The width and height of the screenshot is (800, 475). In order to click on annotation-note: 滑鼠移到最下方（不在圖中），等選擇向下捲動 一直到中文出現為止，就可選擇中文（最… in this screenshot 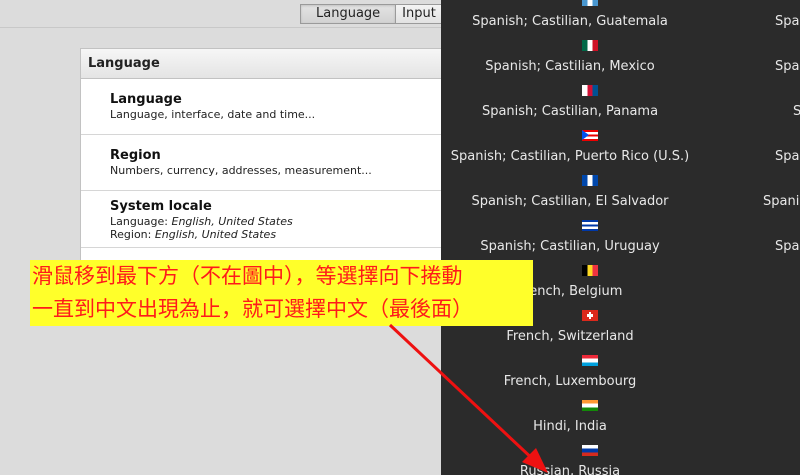, I will do `click(281, 293)`.